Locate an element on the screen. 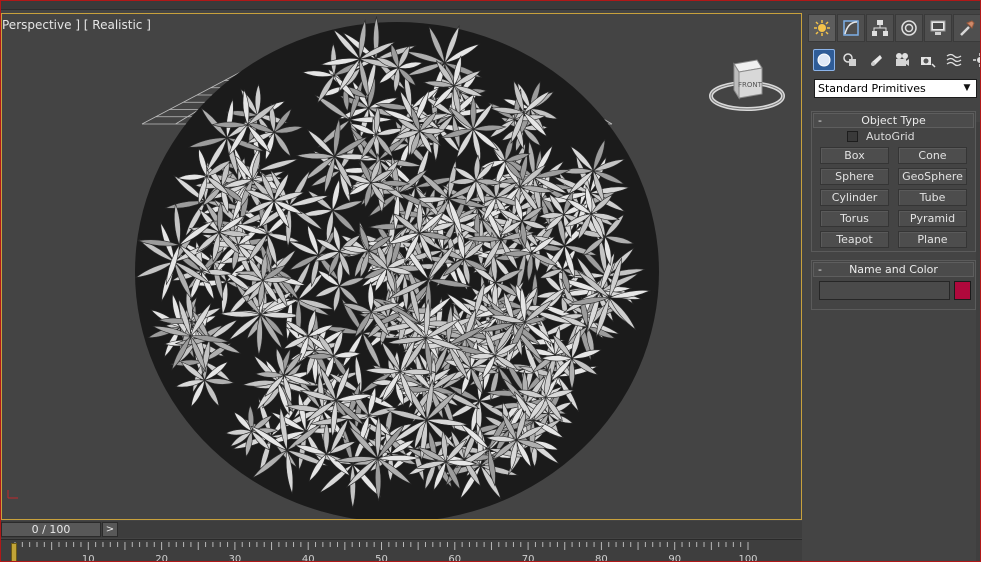  object-type-header: - Object Type is located at coordinates (893, 120).